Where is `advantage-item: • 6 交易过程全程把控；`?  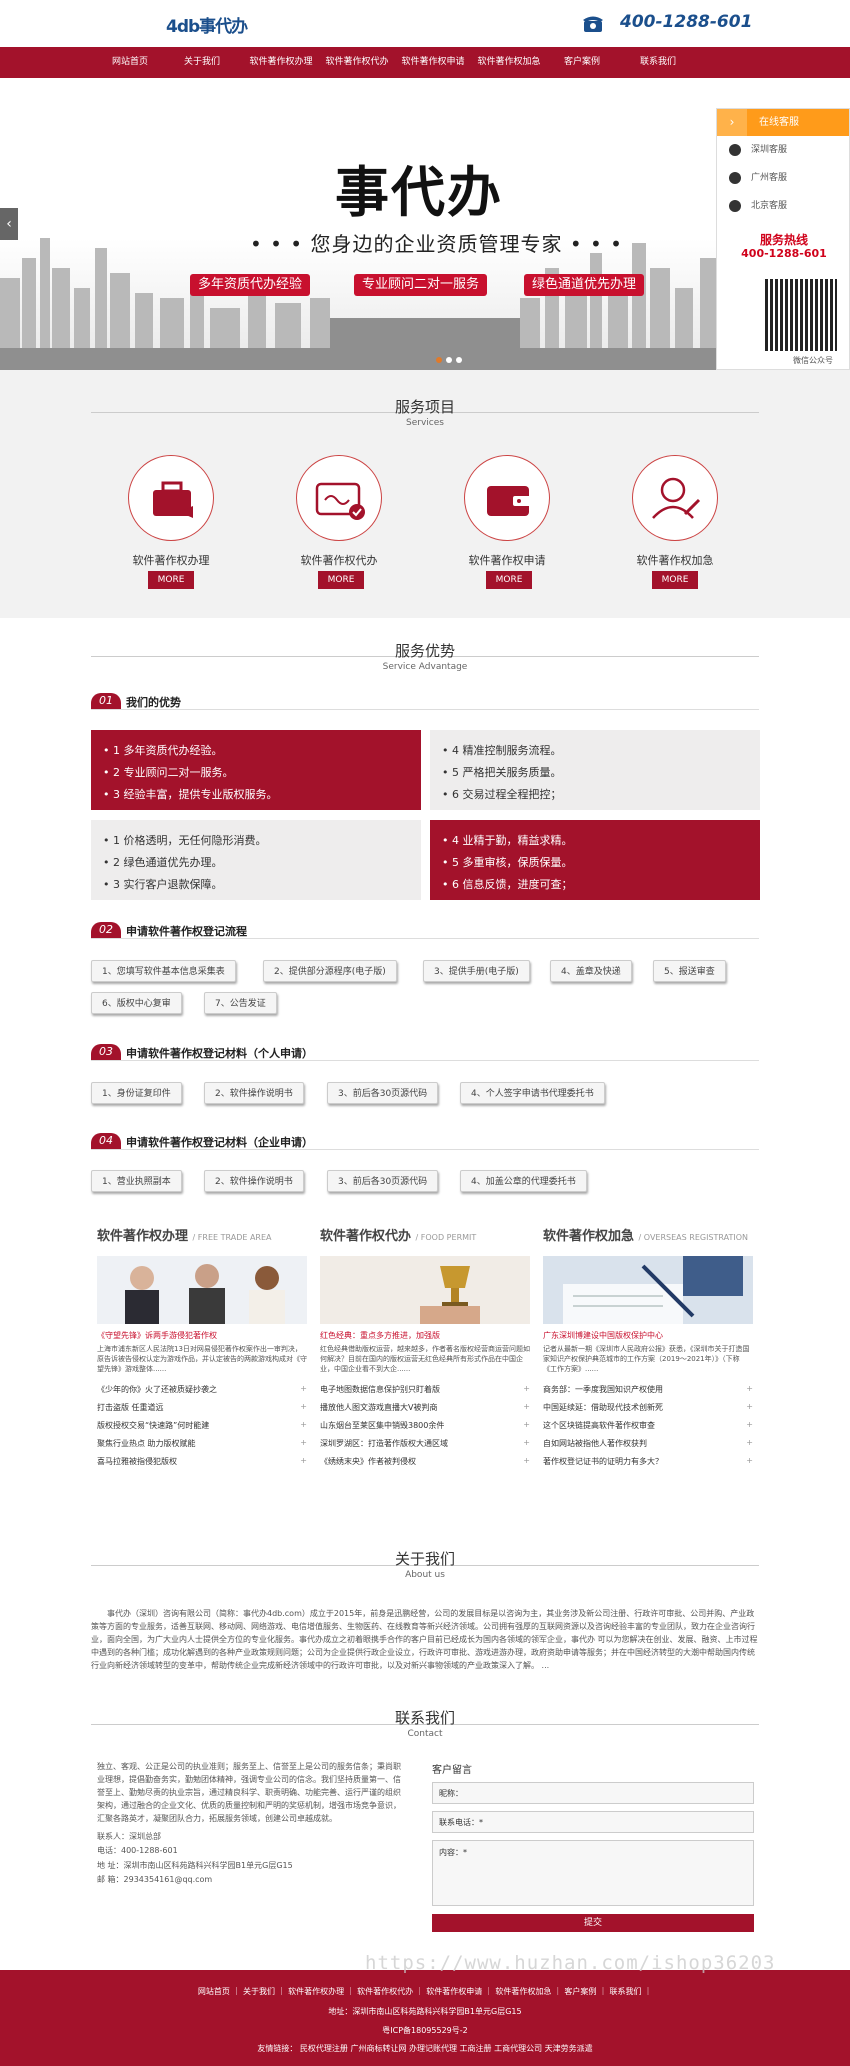
advantage-item: • 6 交易过程全程把控； is located at coordinates (502, 794).